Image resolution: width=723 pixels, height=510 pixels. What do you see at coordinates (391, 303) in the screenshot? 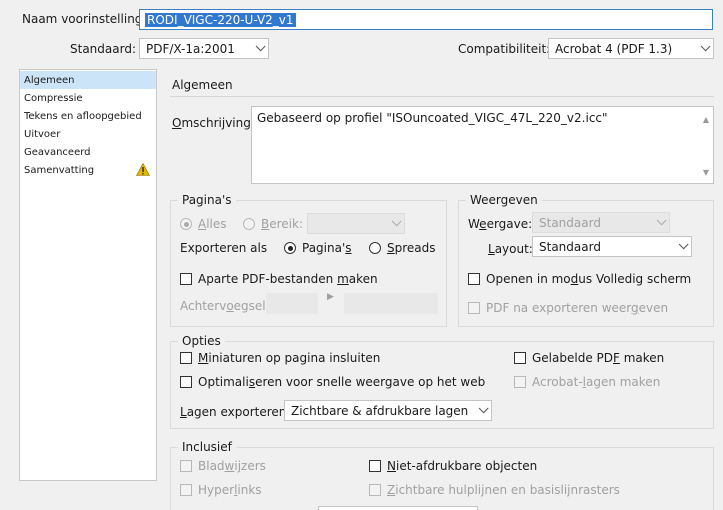
I see `suffix-token-input` at bounding box center [391, 303].